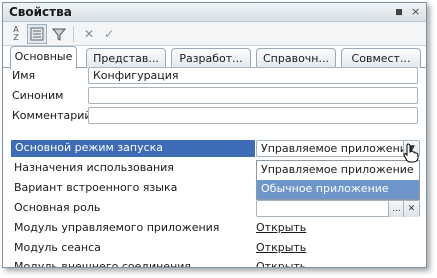  Describe the element at coordinates (253, 75) in the screenshot. I see `name-field: Конфигурация` at that location.